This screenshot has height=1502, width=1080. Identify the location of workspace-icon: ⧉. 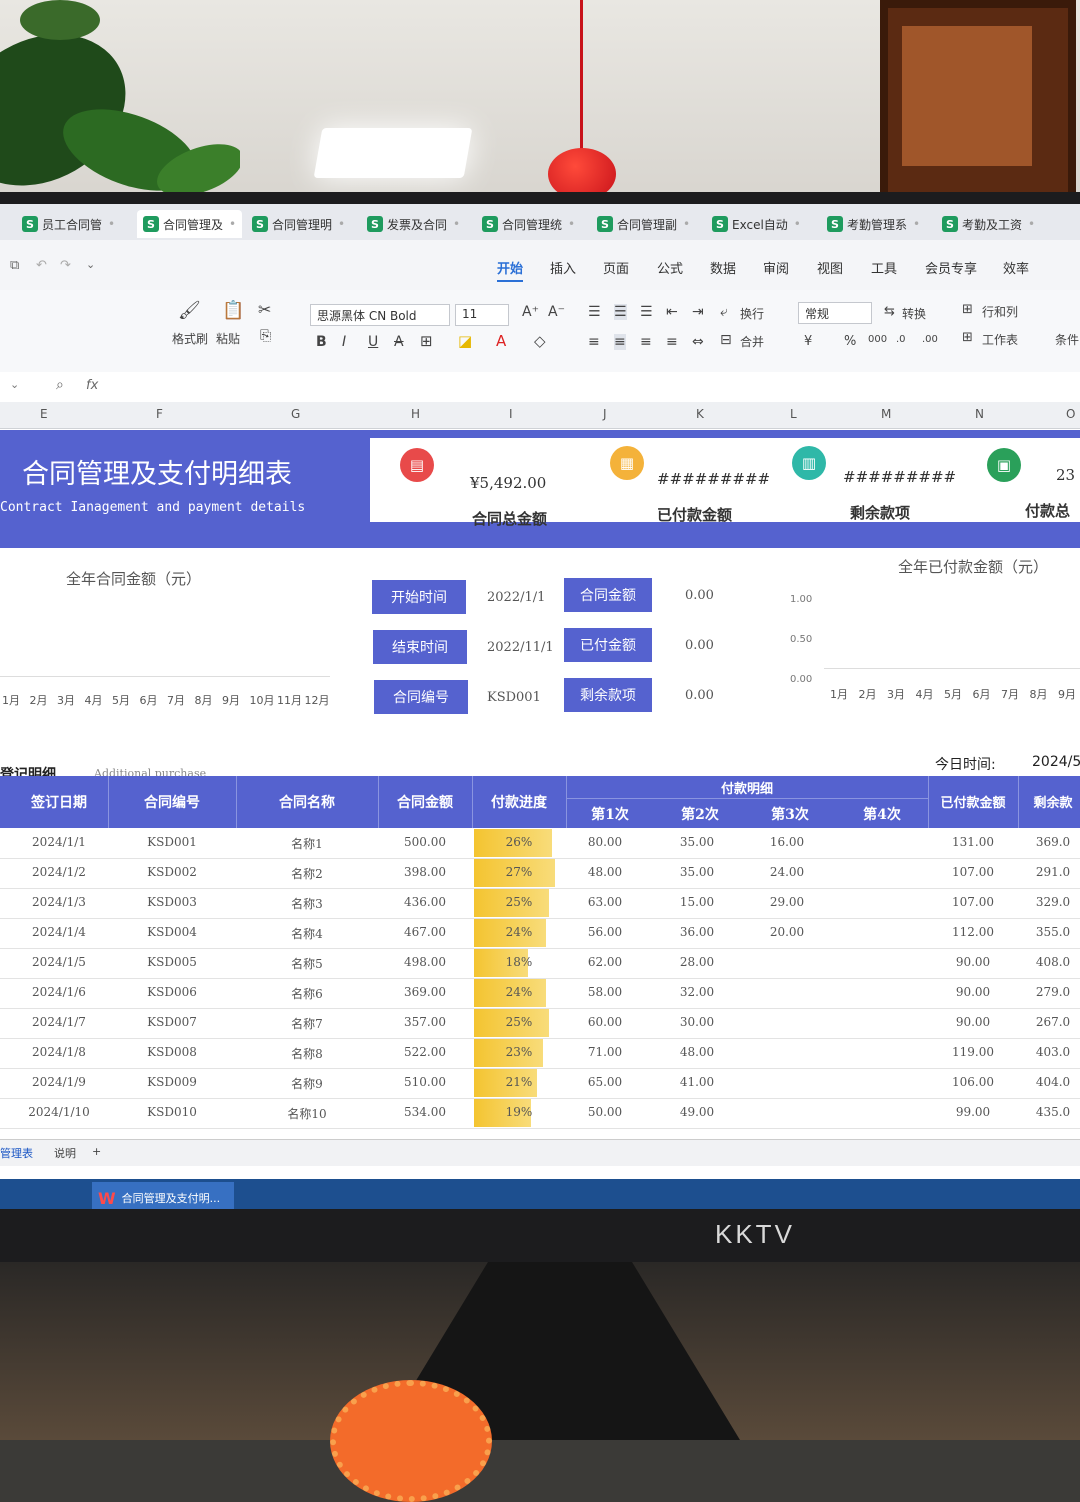
(14, 265).